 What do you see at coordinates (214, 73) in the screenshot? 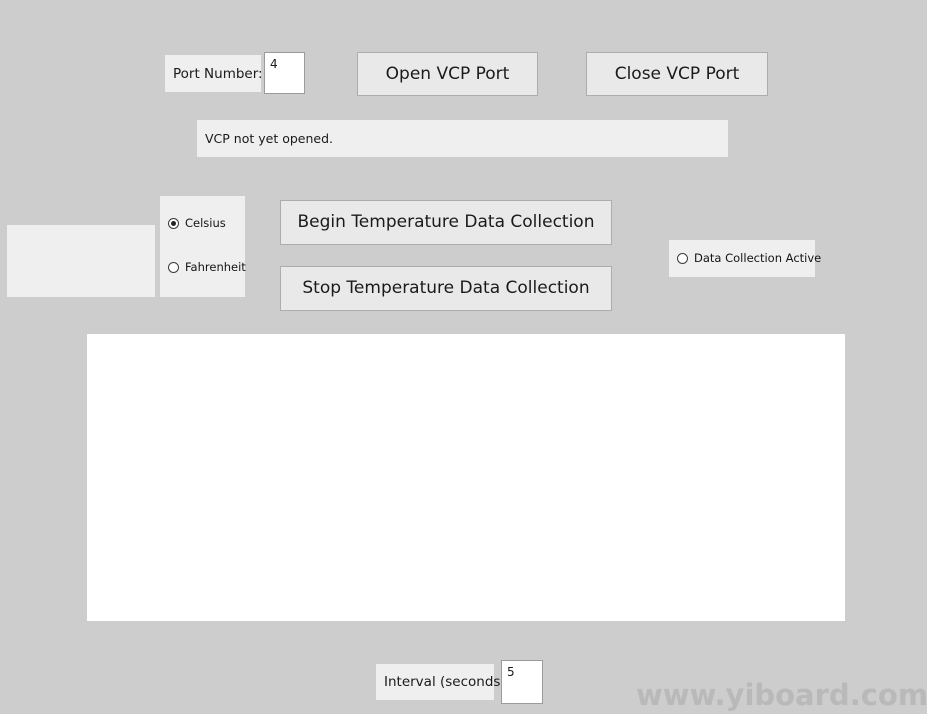
I see `port-number-label: Port Number:` at bounding box center [214, 73].